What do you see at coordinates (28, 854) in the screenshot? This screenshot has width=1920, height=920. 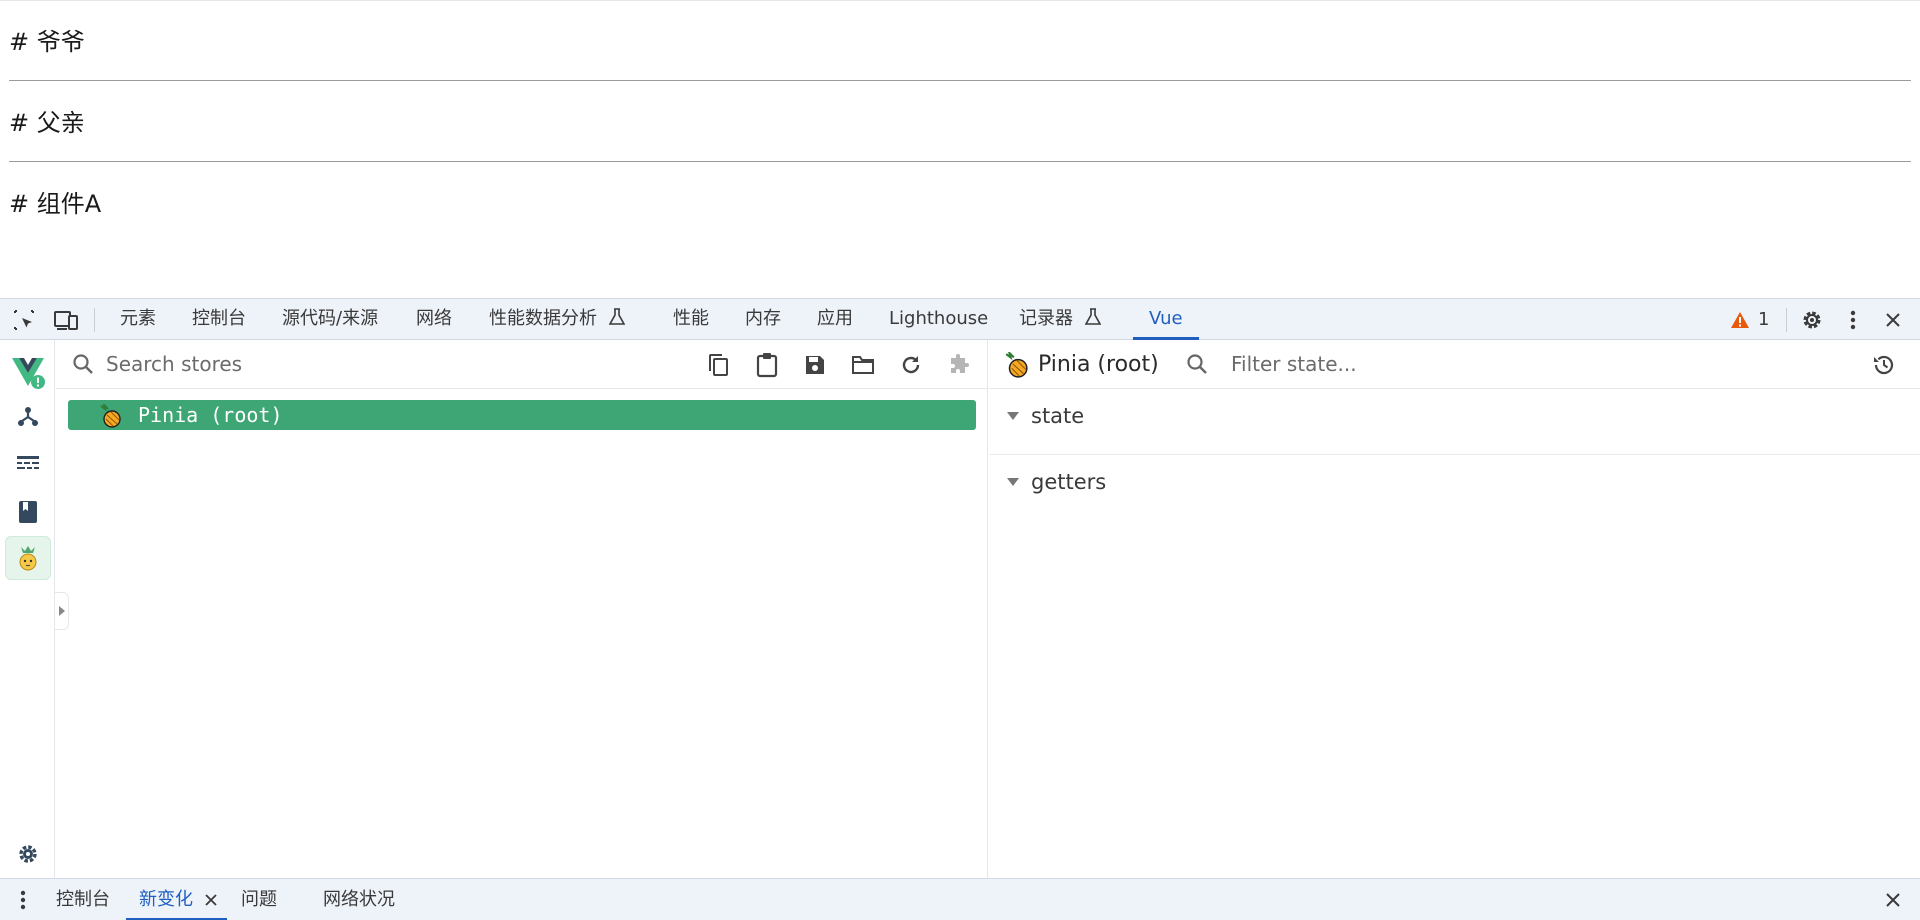 I see `settings-icon` at bounding box center [28, 854].